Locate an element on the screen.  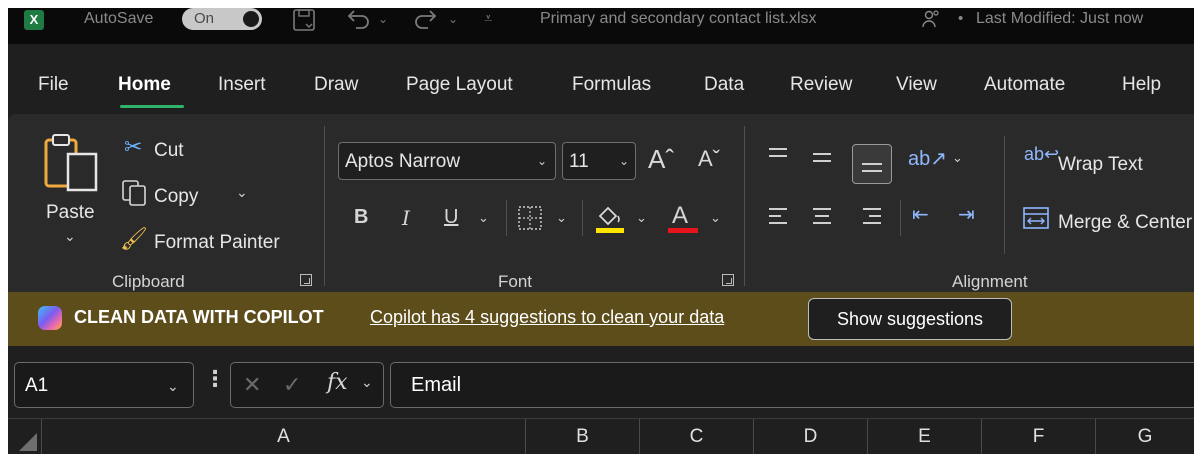
clipboard-group-label: Clipboard is located at coordinates (148, 281).